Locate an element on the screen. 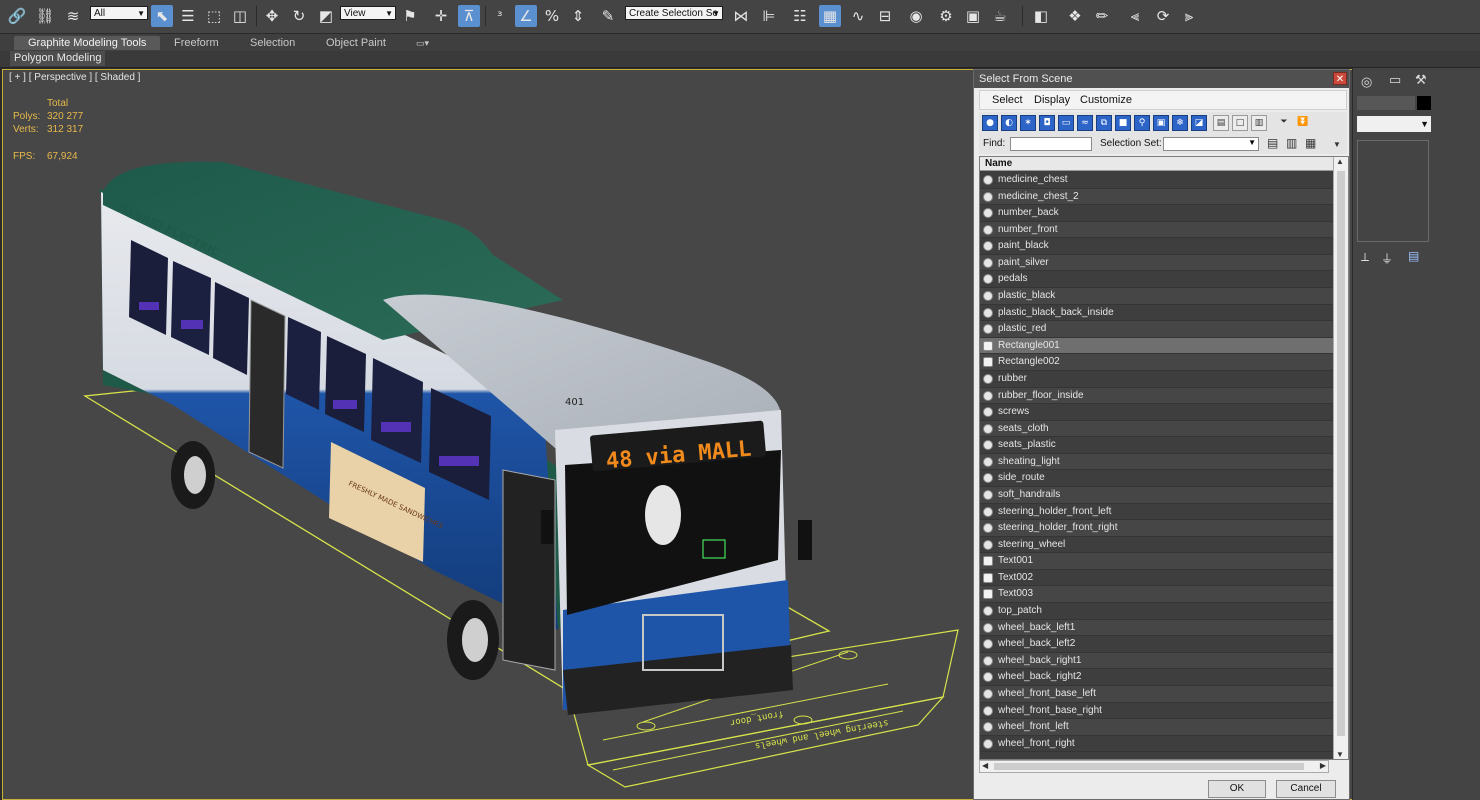 This screenshot has height=800, width=1480. filter-cameras-icon: ◘ is located at coordinates (1047, 123).